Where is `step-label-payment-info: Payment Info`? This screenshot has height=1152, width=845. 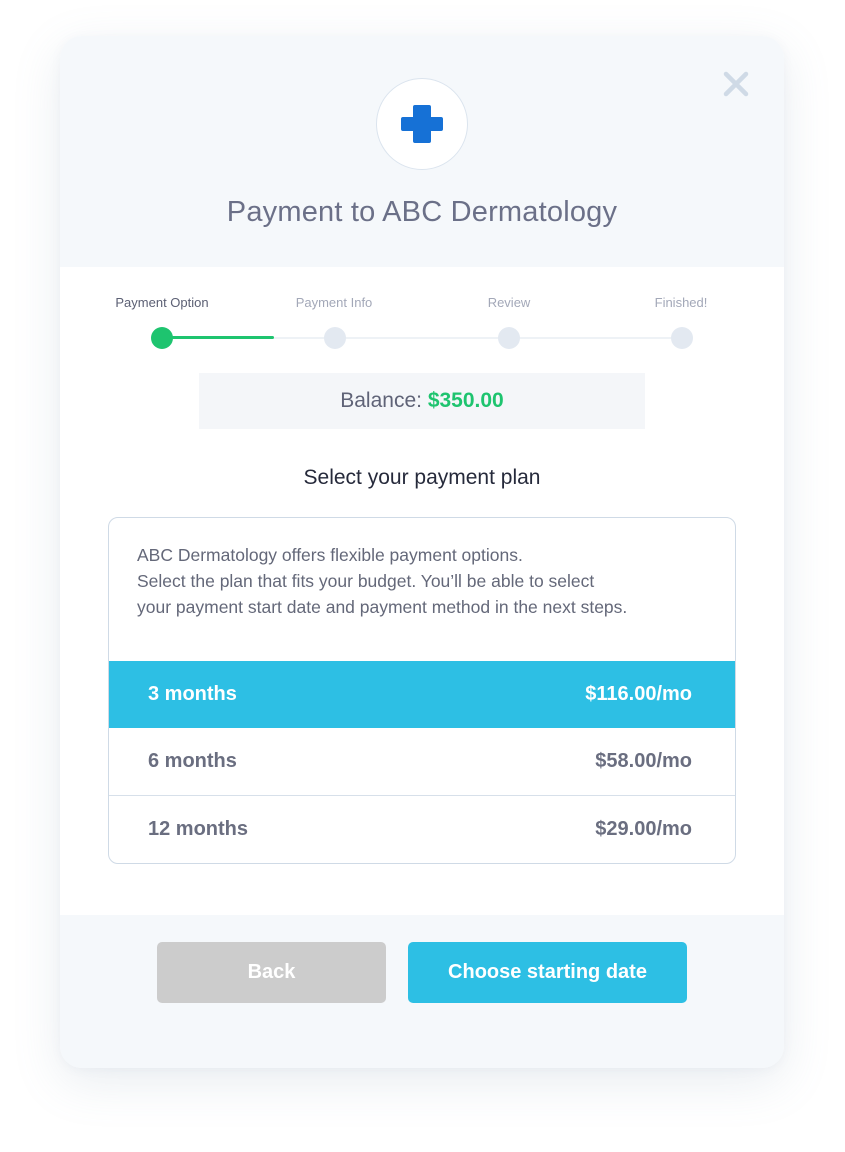 step-label-payment-info: Payment Info is located at coordinates (334, 302).